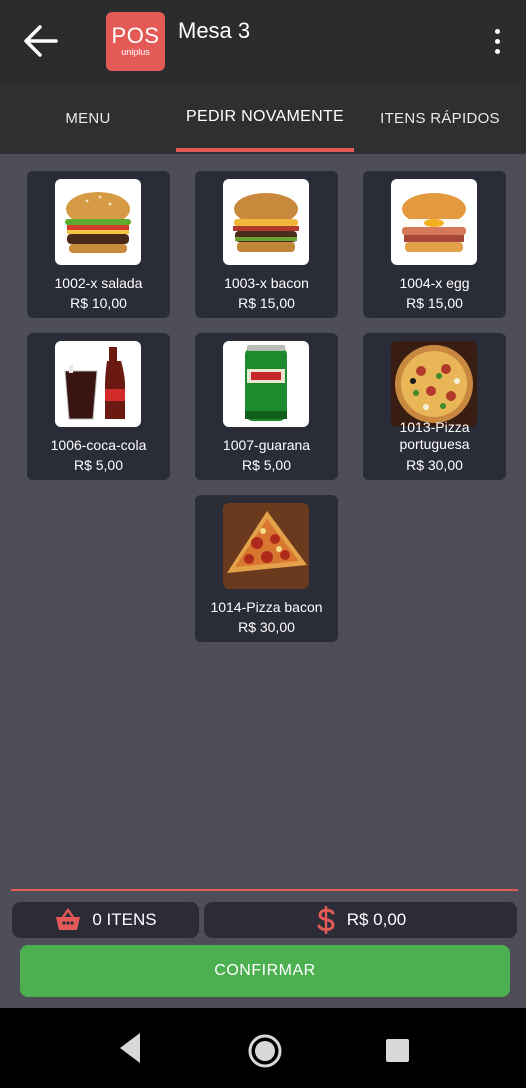 The width and height of the screenshot is (526, 1088). I want to click on product-card: 1014-Pizza bacon R$ 30,00, so click(266, 568).